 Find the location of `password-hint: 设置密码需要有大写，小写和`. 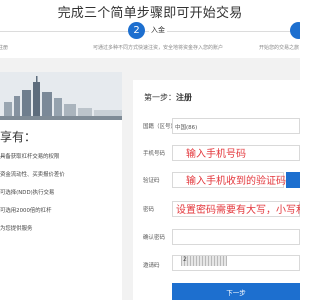

password-hint: 设置密码需要有大写，小写和 is located at coordinates (238, 210).